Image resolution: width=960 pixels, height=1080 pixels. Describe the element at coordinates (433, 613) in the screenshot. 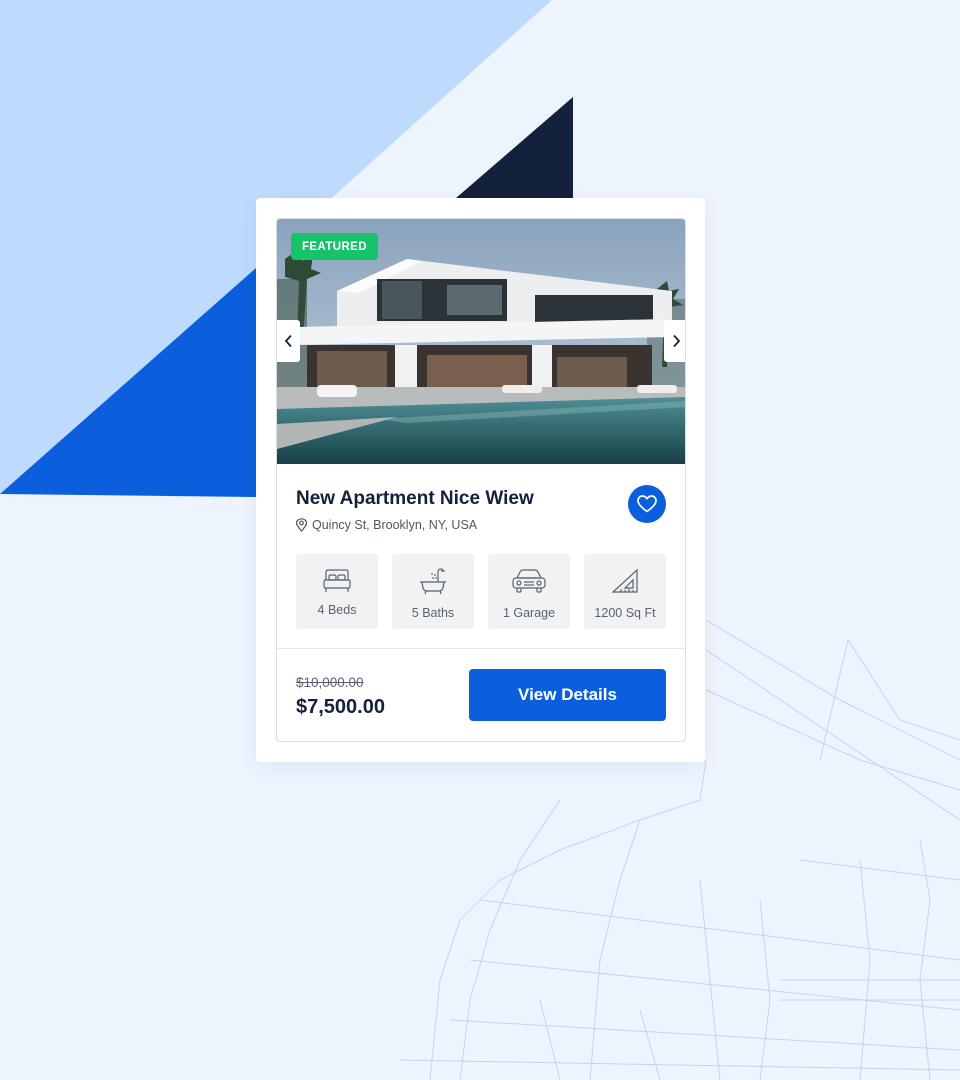

I see `feature-label: 5 Baths` at that location.